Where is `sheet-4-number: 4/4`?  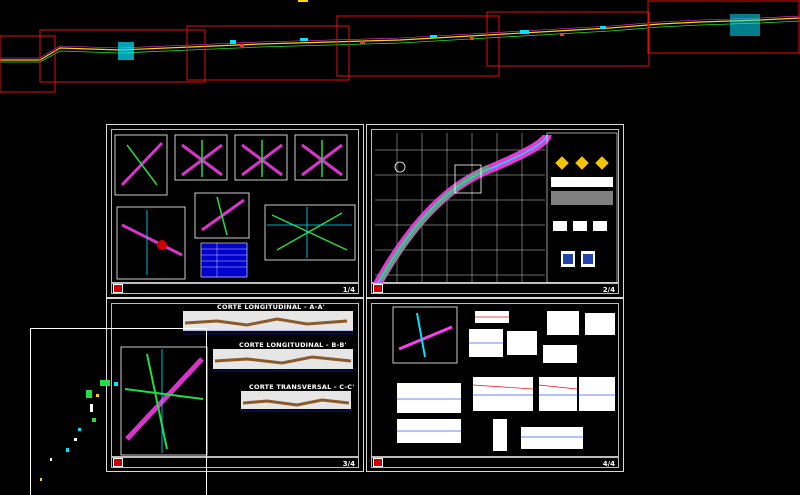 sheet-4-number: 4/4 is located at coordinates (608, 464).